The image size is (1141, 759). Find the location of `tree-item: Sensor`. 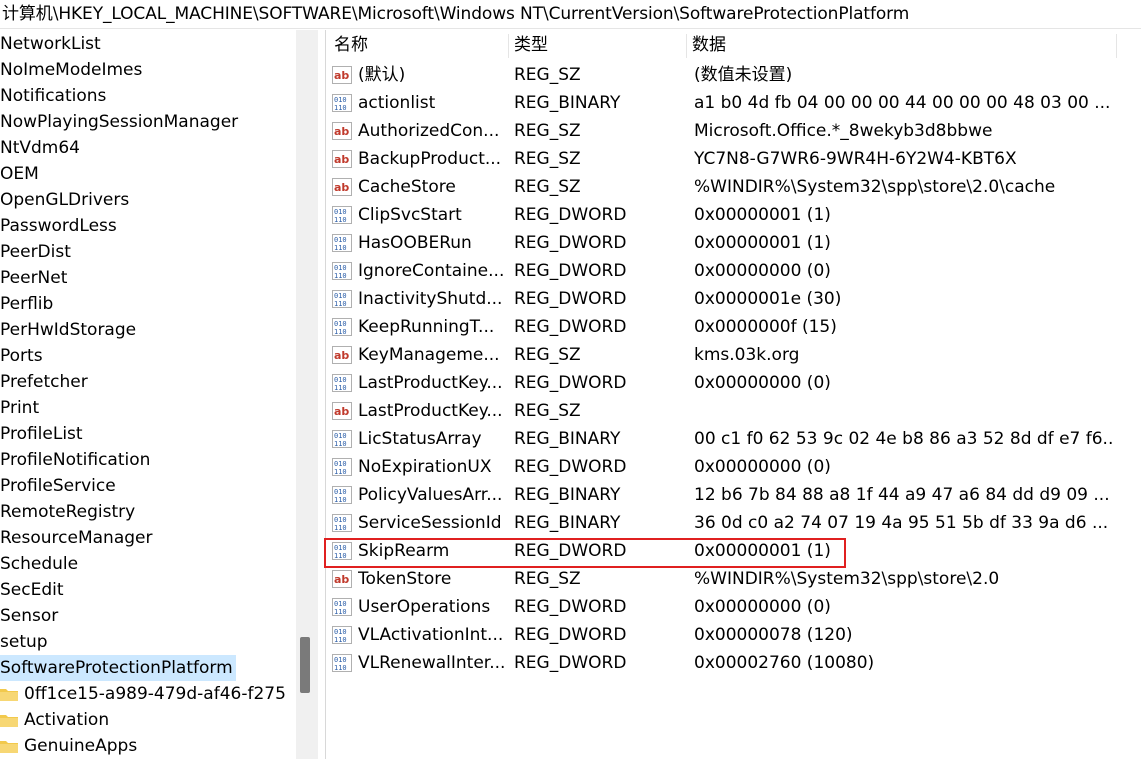

tree-item: Sensor is located at coordinates (29, 616).